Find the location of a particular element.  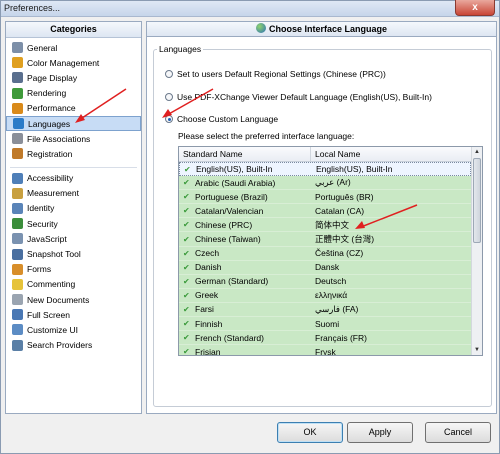

language-standard-cell: ✔ Danish is located at coordinates (245, 267).